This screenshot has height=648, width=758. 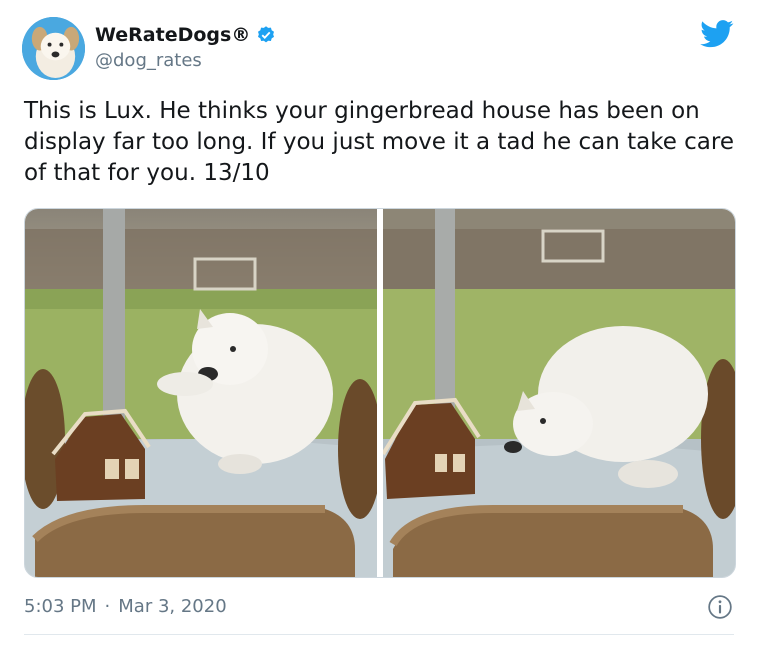 I want to click on dog-avatar-icon, so click(x=53, y=48).